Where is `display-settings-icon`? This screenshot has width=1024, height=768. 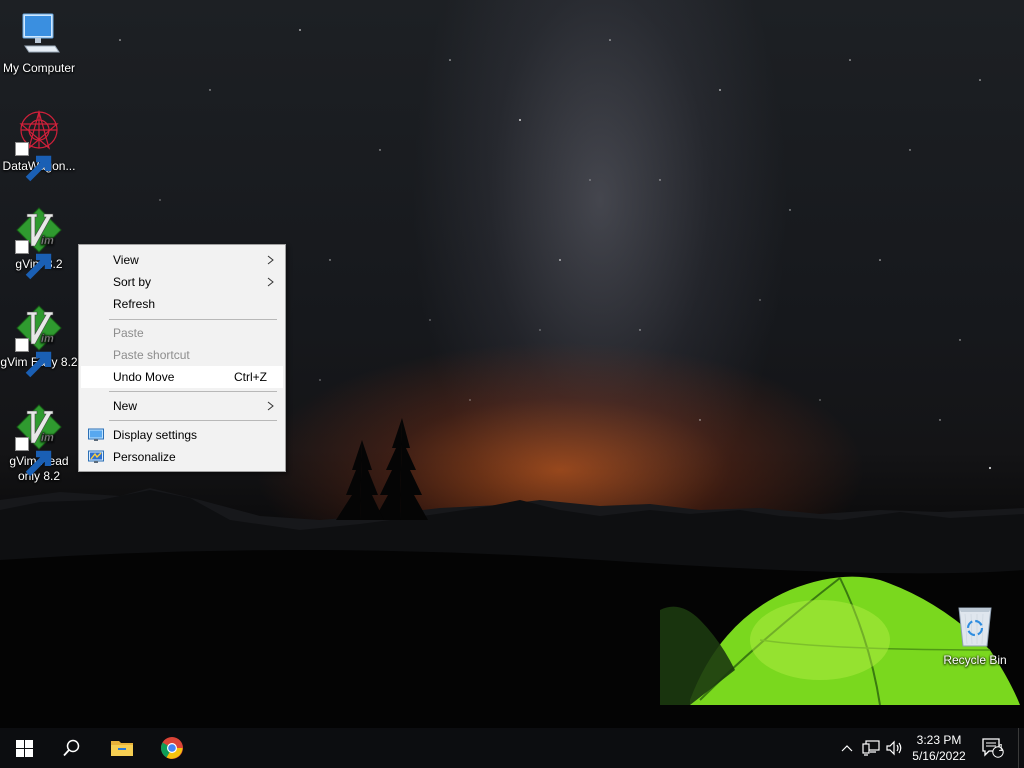 display-settings-icon is located at coordinates (96, 434).